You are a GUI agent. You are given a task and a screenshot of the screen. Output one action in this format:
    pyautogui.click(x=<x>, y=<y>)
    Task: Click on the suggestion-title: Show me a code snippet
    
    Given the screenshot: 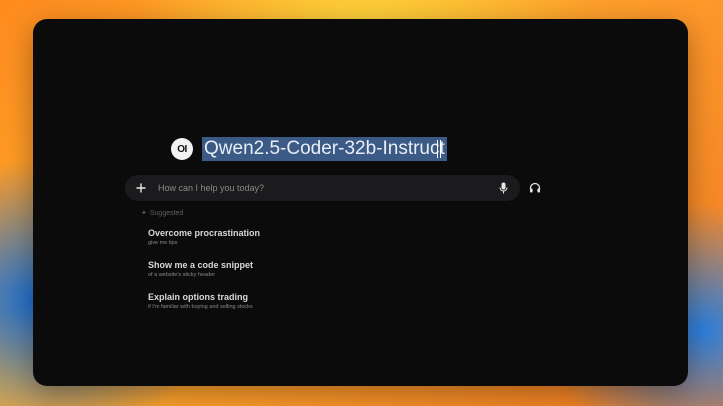 What is the action you would take?
    pyautogui.click(x=201, y=265)
    